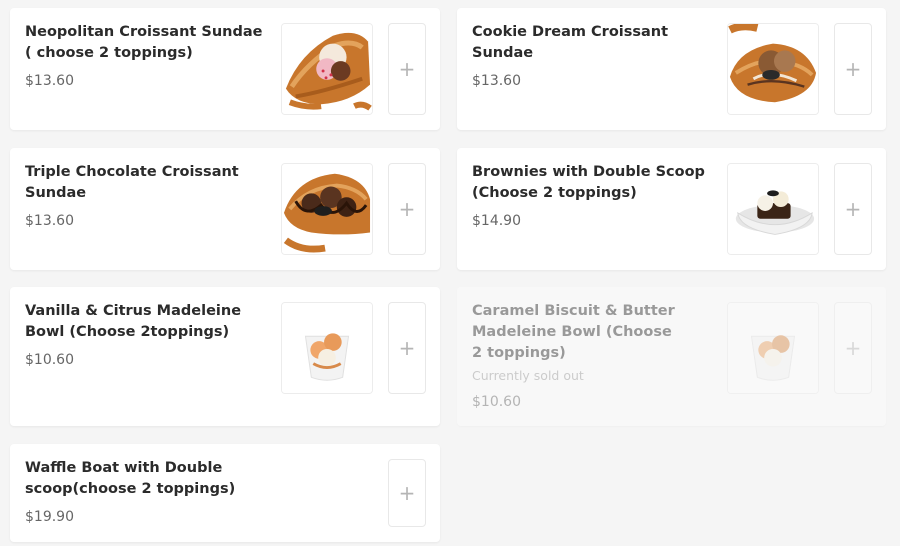 The image size is (900, 546). What do you see at coordinates (528, 375) in the screenshot?
I see `sold-out-status: Currently sold out` at bounding box center [528, 375].